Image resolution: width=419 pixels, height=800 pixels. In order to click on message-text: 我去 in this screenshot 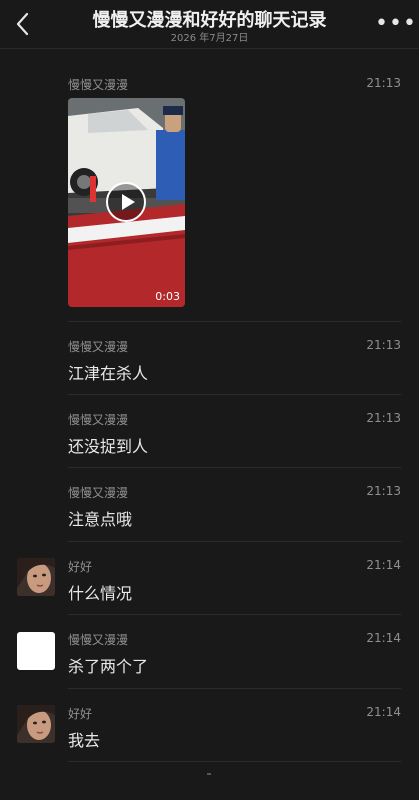, I will do `click(84, 740)`.